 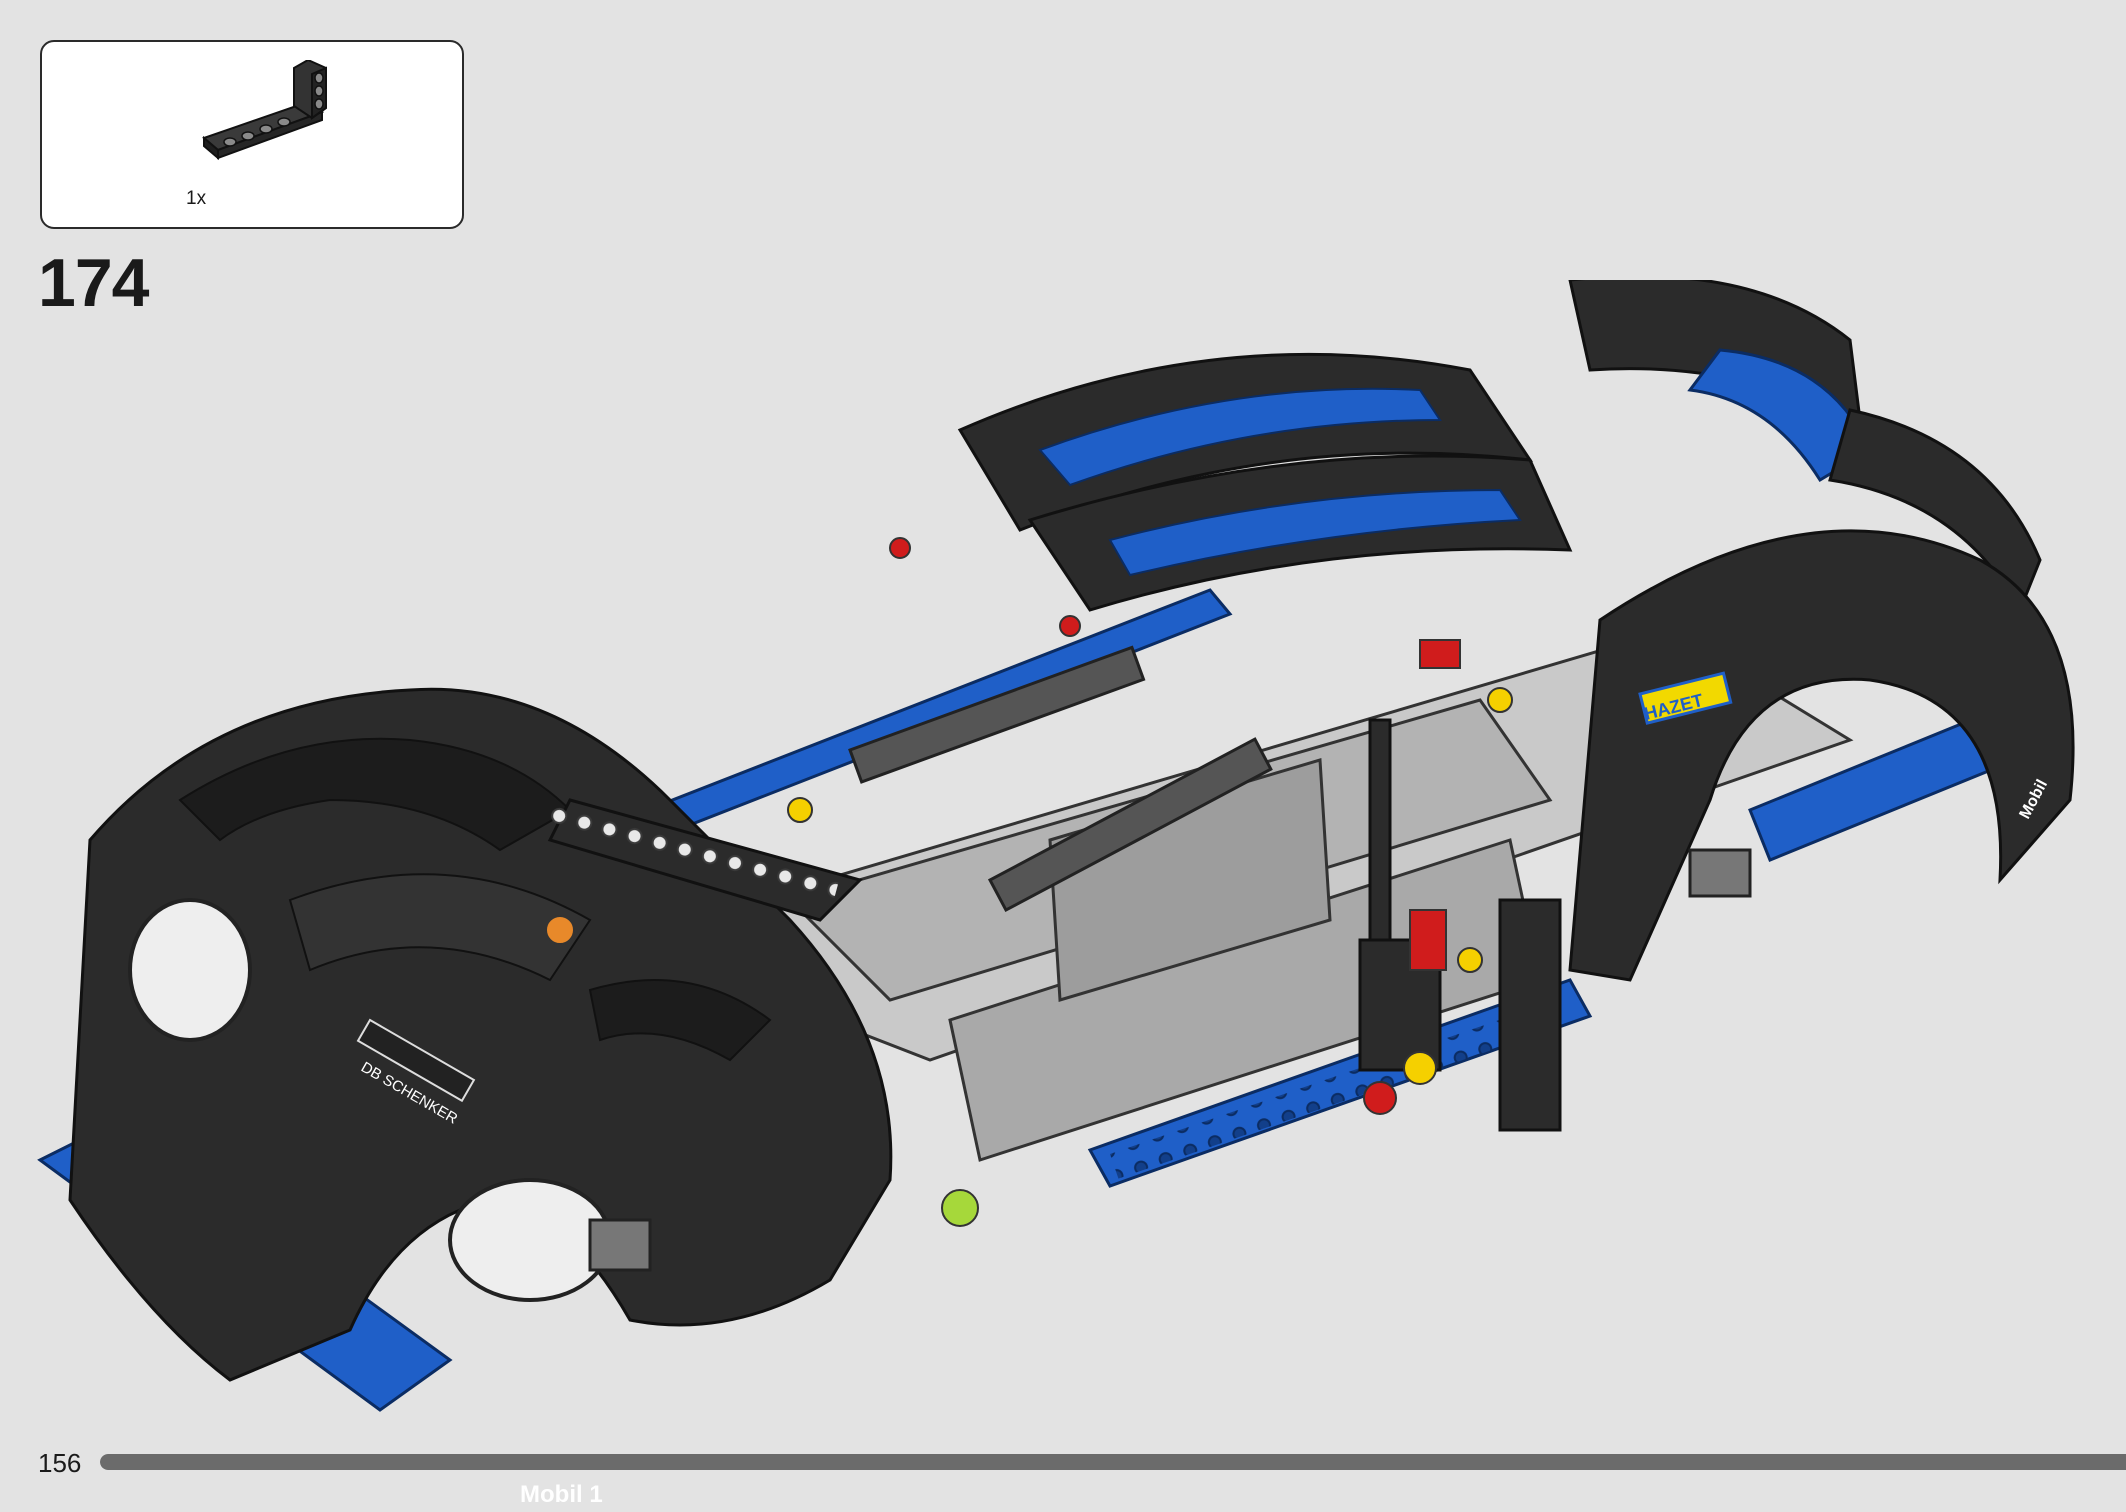 I want to click on rear-wheel-arch, so click(x=1821, y=755).